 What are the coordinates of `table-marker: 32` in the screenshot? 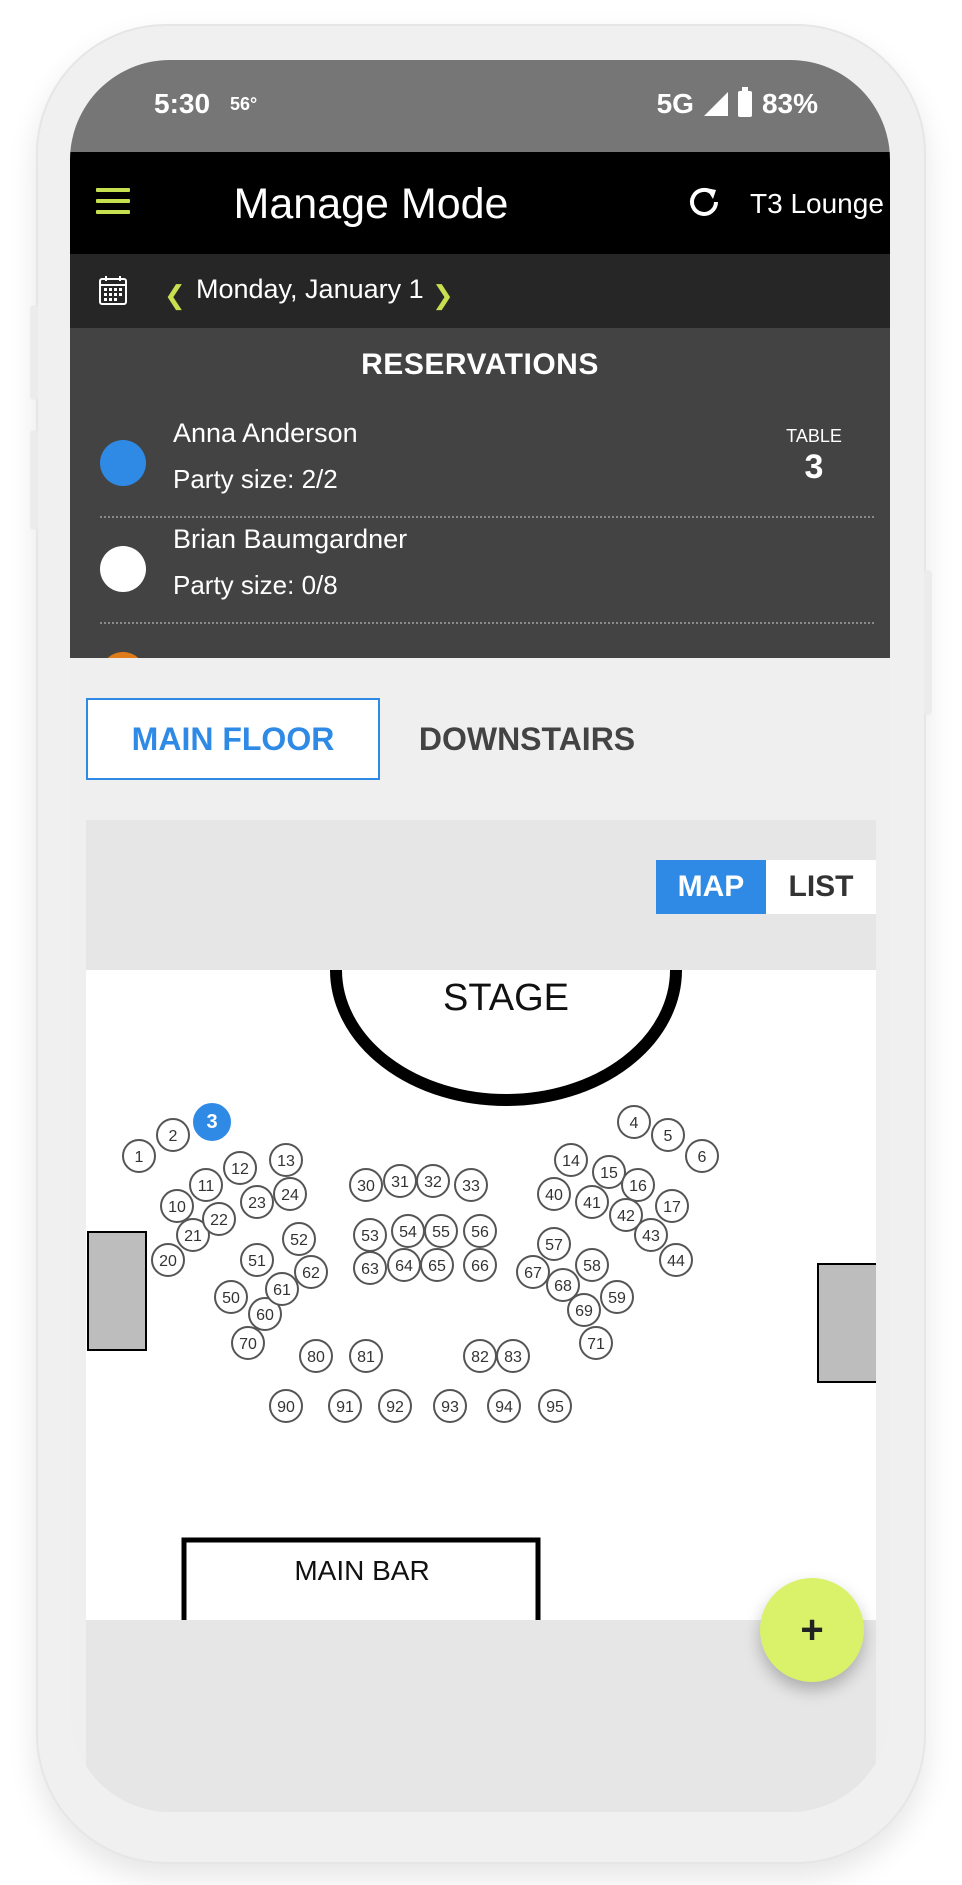 It's located at (433, 1181).